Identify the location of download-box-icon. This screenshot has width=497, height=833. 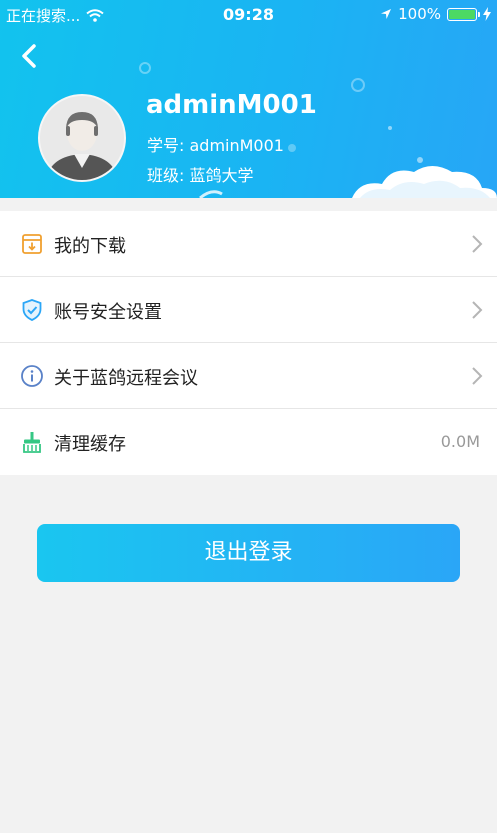
(32, 244).